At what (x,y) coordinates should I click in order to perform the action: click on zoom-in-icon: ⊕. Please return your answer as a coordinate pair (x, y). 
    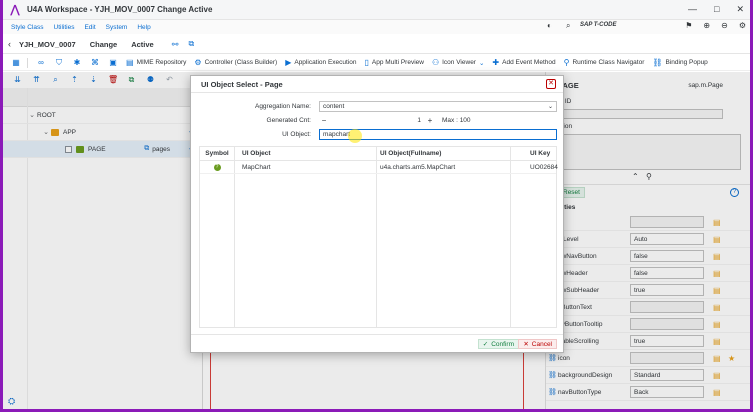
    Looking at the image, I should click on (706, 25).